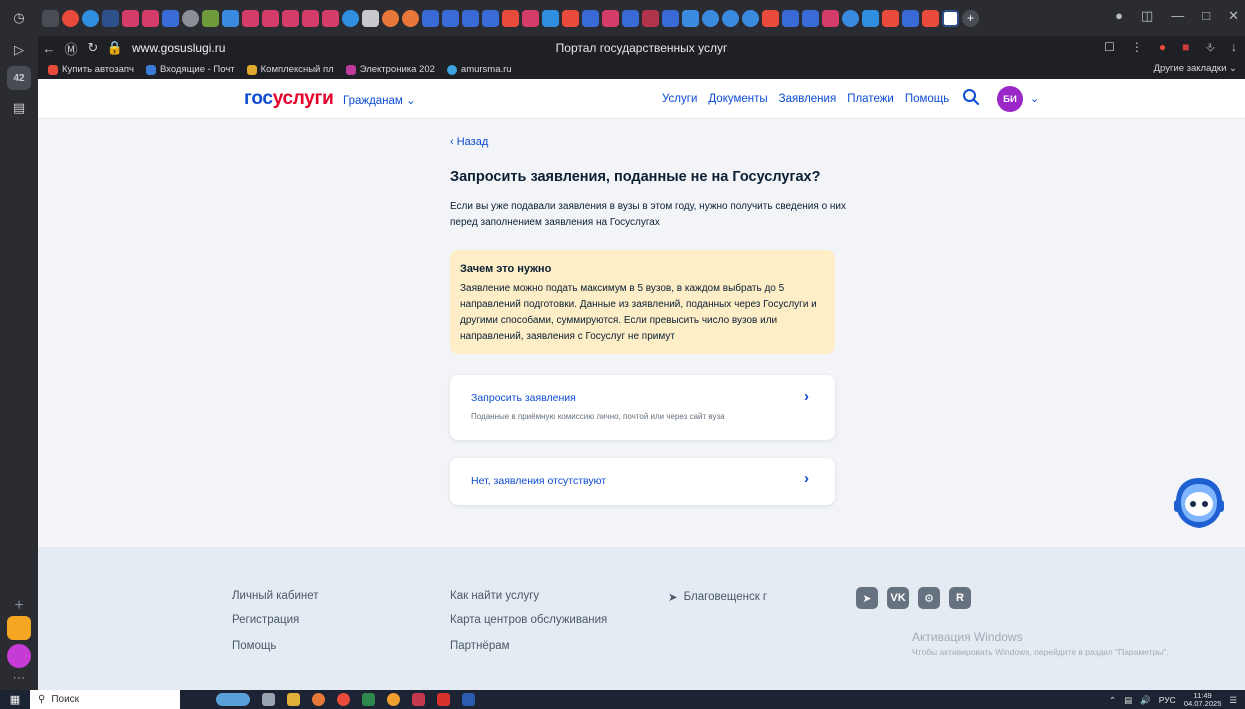 The height and width of the screenshot is (709, 1245). I want to click on alice-icon, so click(19, 656).